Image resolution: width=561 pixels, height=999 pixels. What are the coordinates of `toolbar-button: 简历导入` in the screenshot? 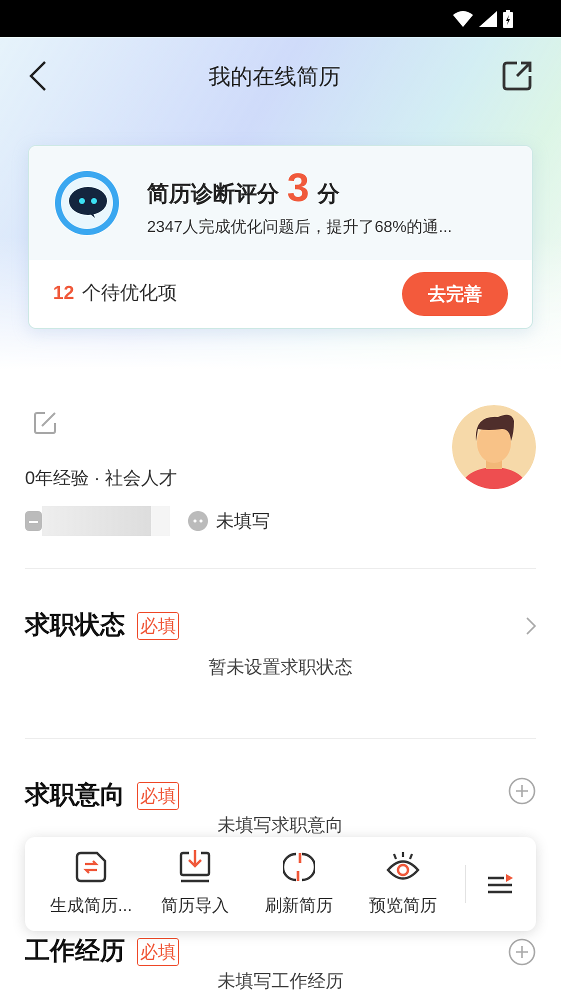 It's located at (195, 884).